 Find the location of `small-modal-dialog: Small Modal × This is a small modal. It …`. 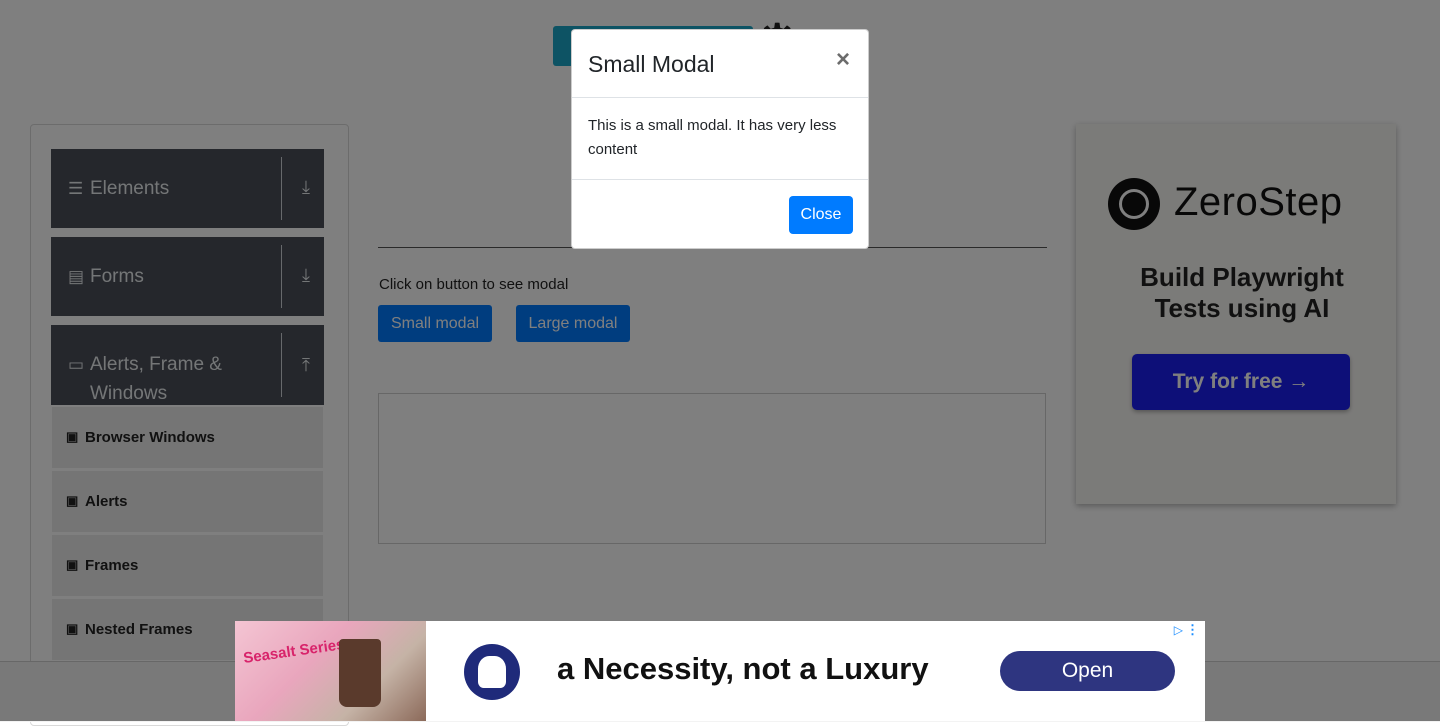

small-modal-dialog: Small Modal × This is a small modal. It … is located at coordinates (720, 139).